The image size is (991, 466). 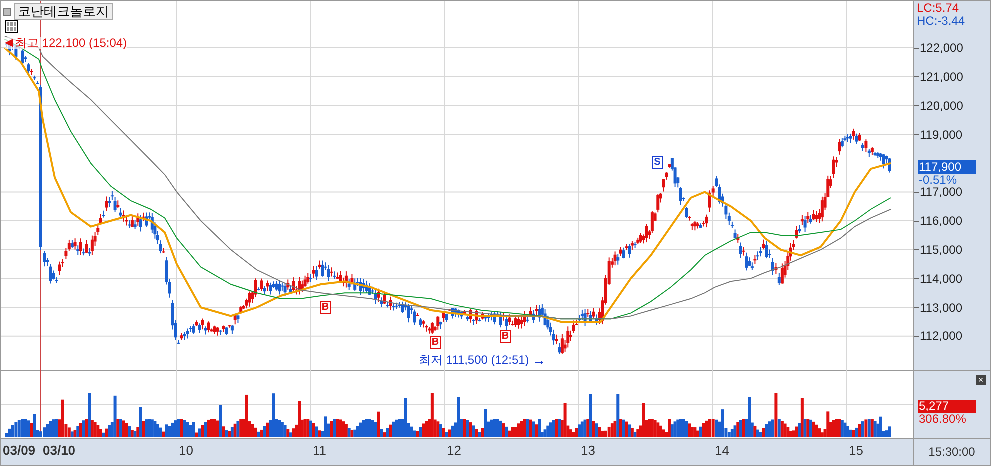 What do you see at coordinates (942, 48) in the screenshot?
I see `price-axis-label: 122,000` at bounding box center [942, 48].